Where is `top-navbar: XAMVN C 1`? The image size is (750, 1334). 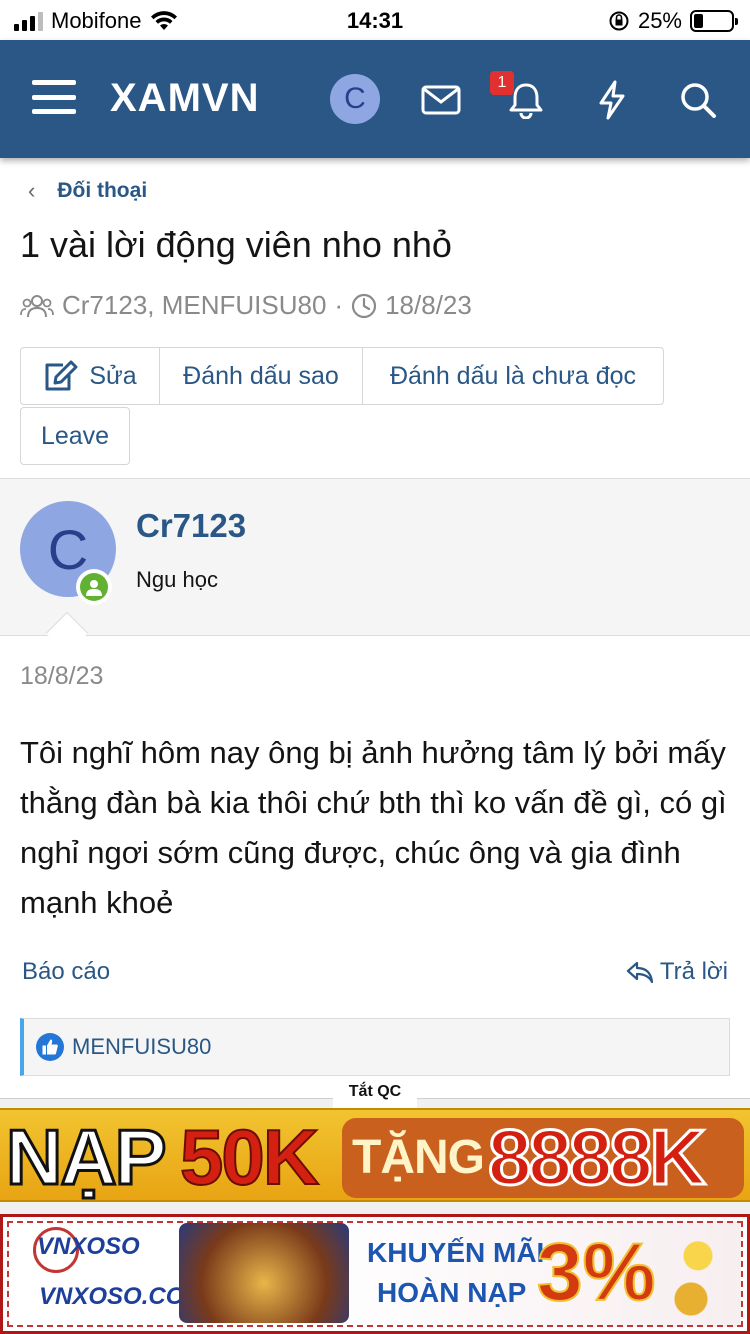
top-navbar: XAMVN C 1 is located at coordinates (375, 99).